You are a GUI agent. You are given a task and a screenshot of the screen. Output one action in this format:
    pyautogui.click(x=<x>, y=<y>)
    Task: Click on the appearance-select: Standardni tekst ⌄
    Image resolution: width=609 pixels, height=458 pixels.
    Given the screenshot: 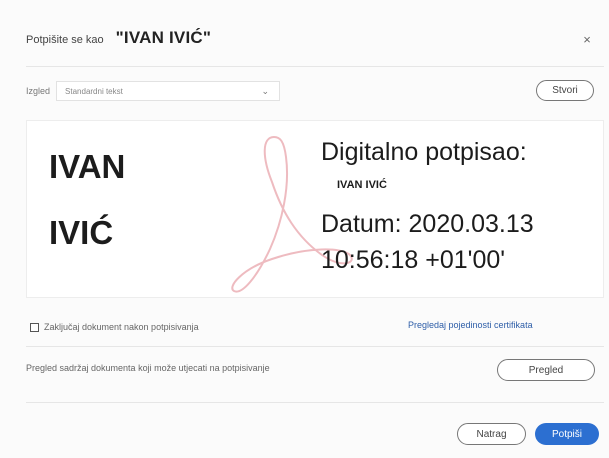 What is the action you would take?
    pyautogui.click(x=168, y=91)
    